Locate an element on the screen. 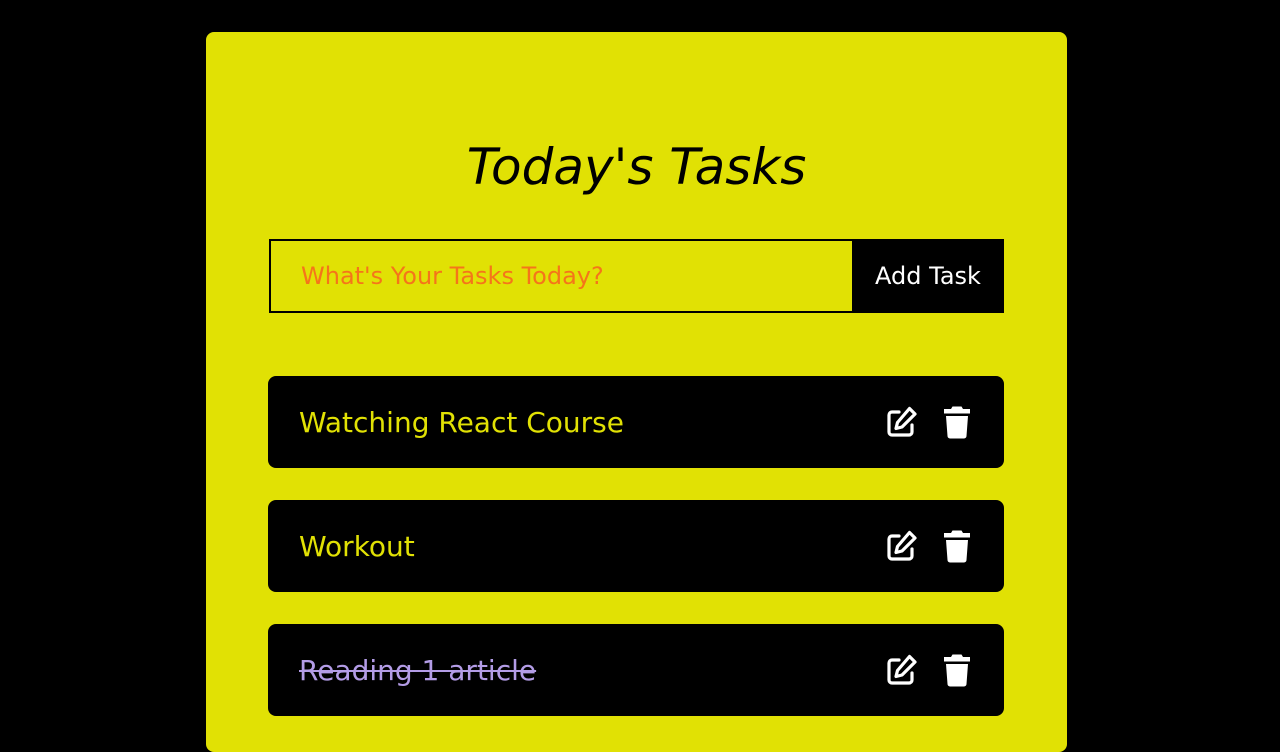 The height and width of the screenshot is (752, 1280). task-text: Workout is located at coordinates (357, 546).